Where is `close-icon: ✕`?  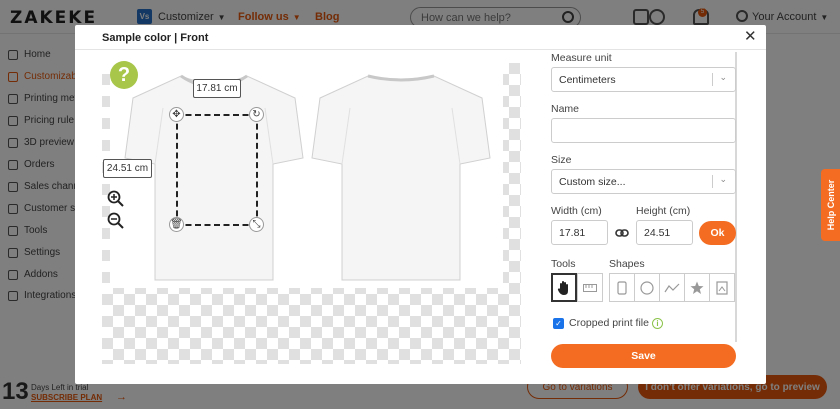 close-icon: ✕ is located at coordinates (750, 36).